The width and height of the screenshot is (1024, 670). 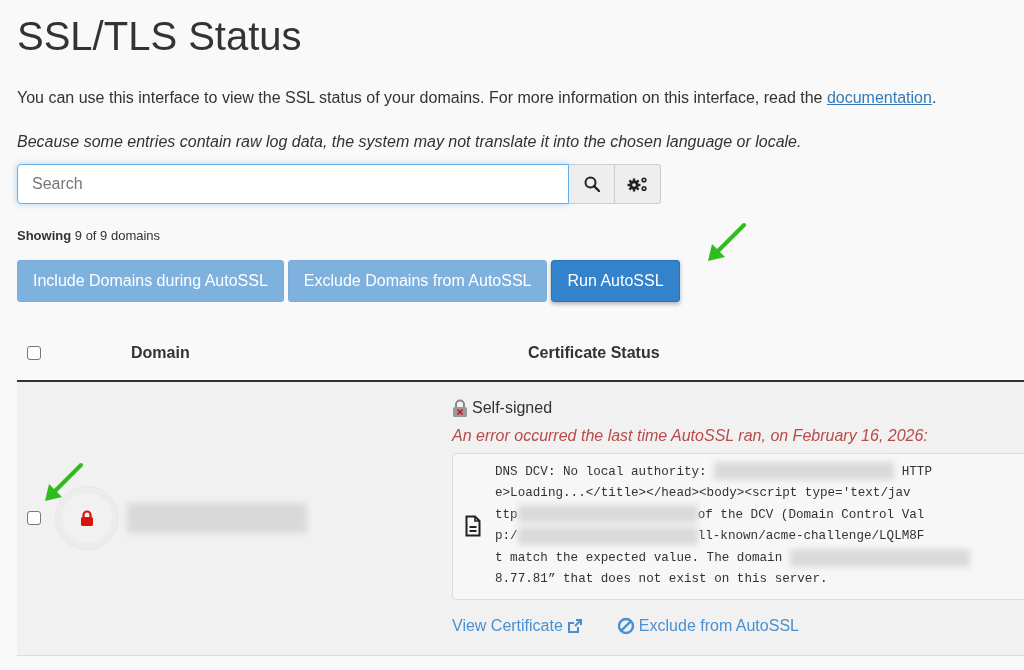 I want to click on log-text: HTTP, so click(x=916, y=471).